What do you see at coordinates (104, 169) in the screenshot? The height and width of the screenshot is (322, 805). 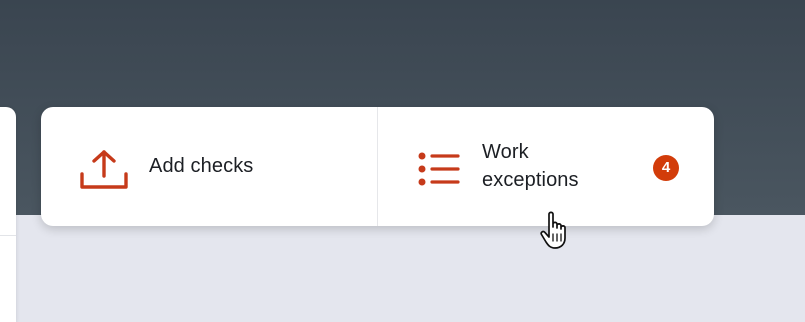 I see `upload-icon` at bounding box center [104, 169].